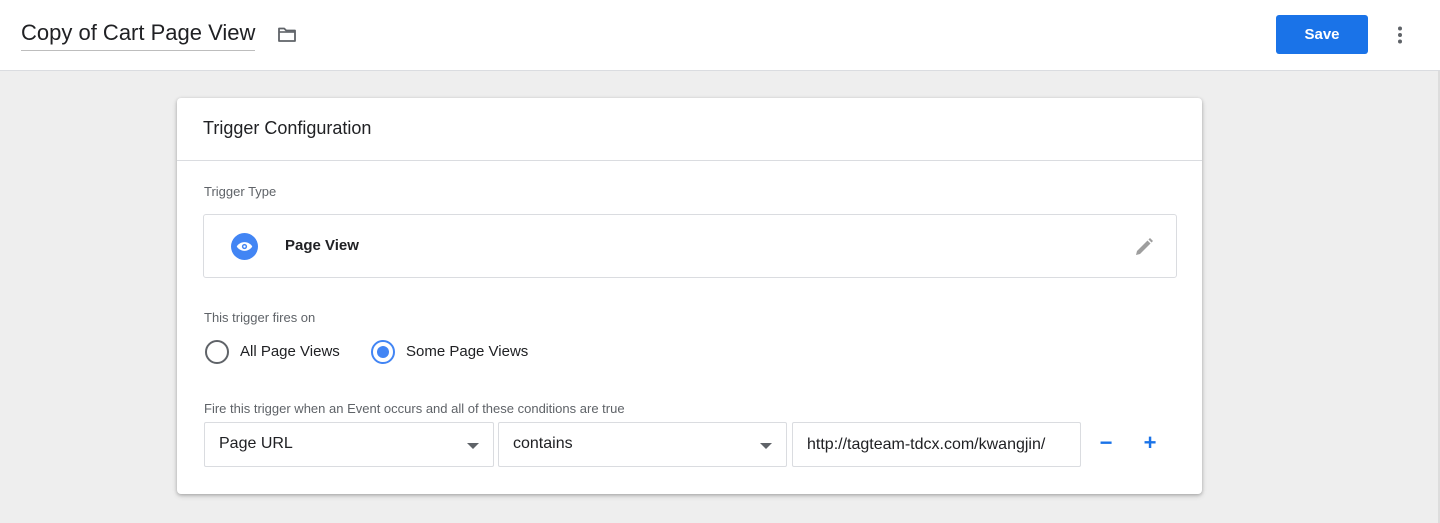 The height and width of the screenshot is (523, 1440). I want to click on radio-all-page-views: All Page Views, so click(285, 352).